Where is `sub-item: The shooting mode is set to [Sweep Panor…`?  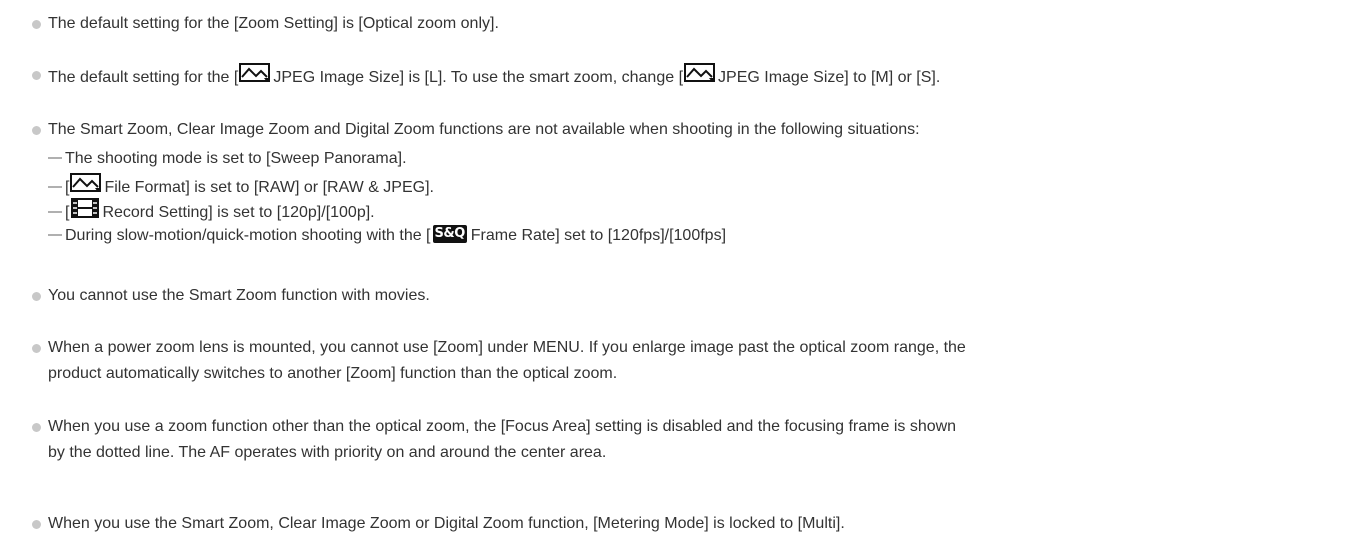
sub-item: The shooting mode is set to [Sweep Panor… is located at coordinates (227, 159).